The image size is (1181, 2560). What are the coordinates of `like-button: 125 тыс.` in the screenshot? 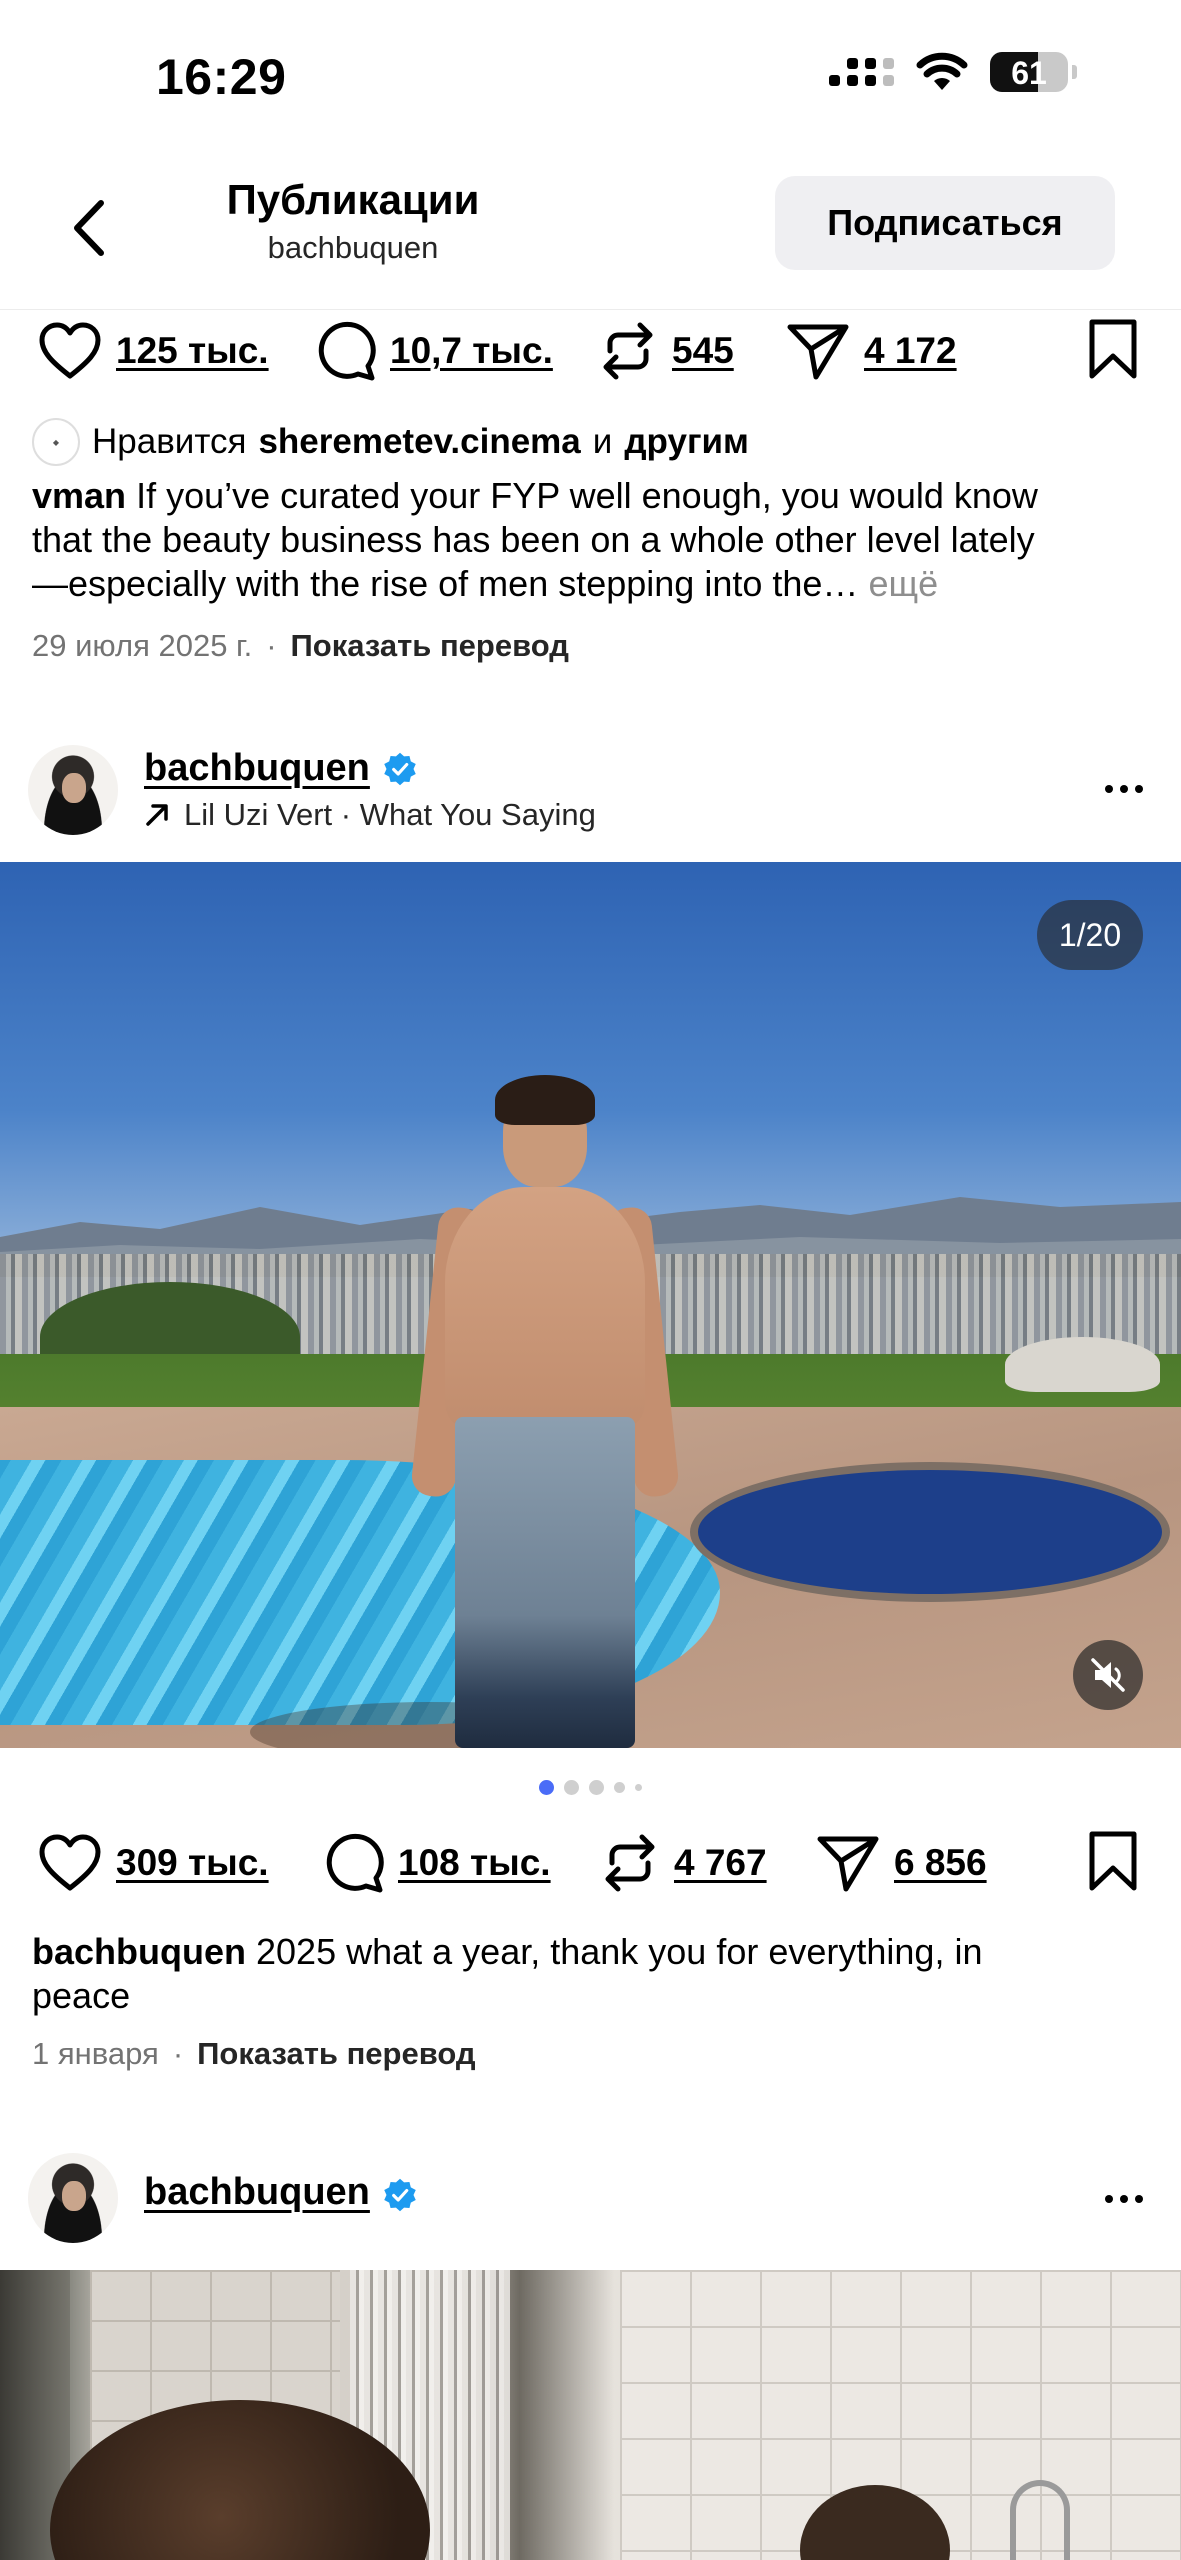 It's located at (153, 351).